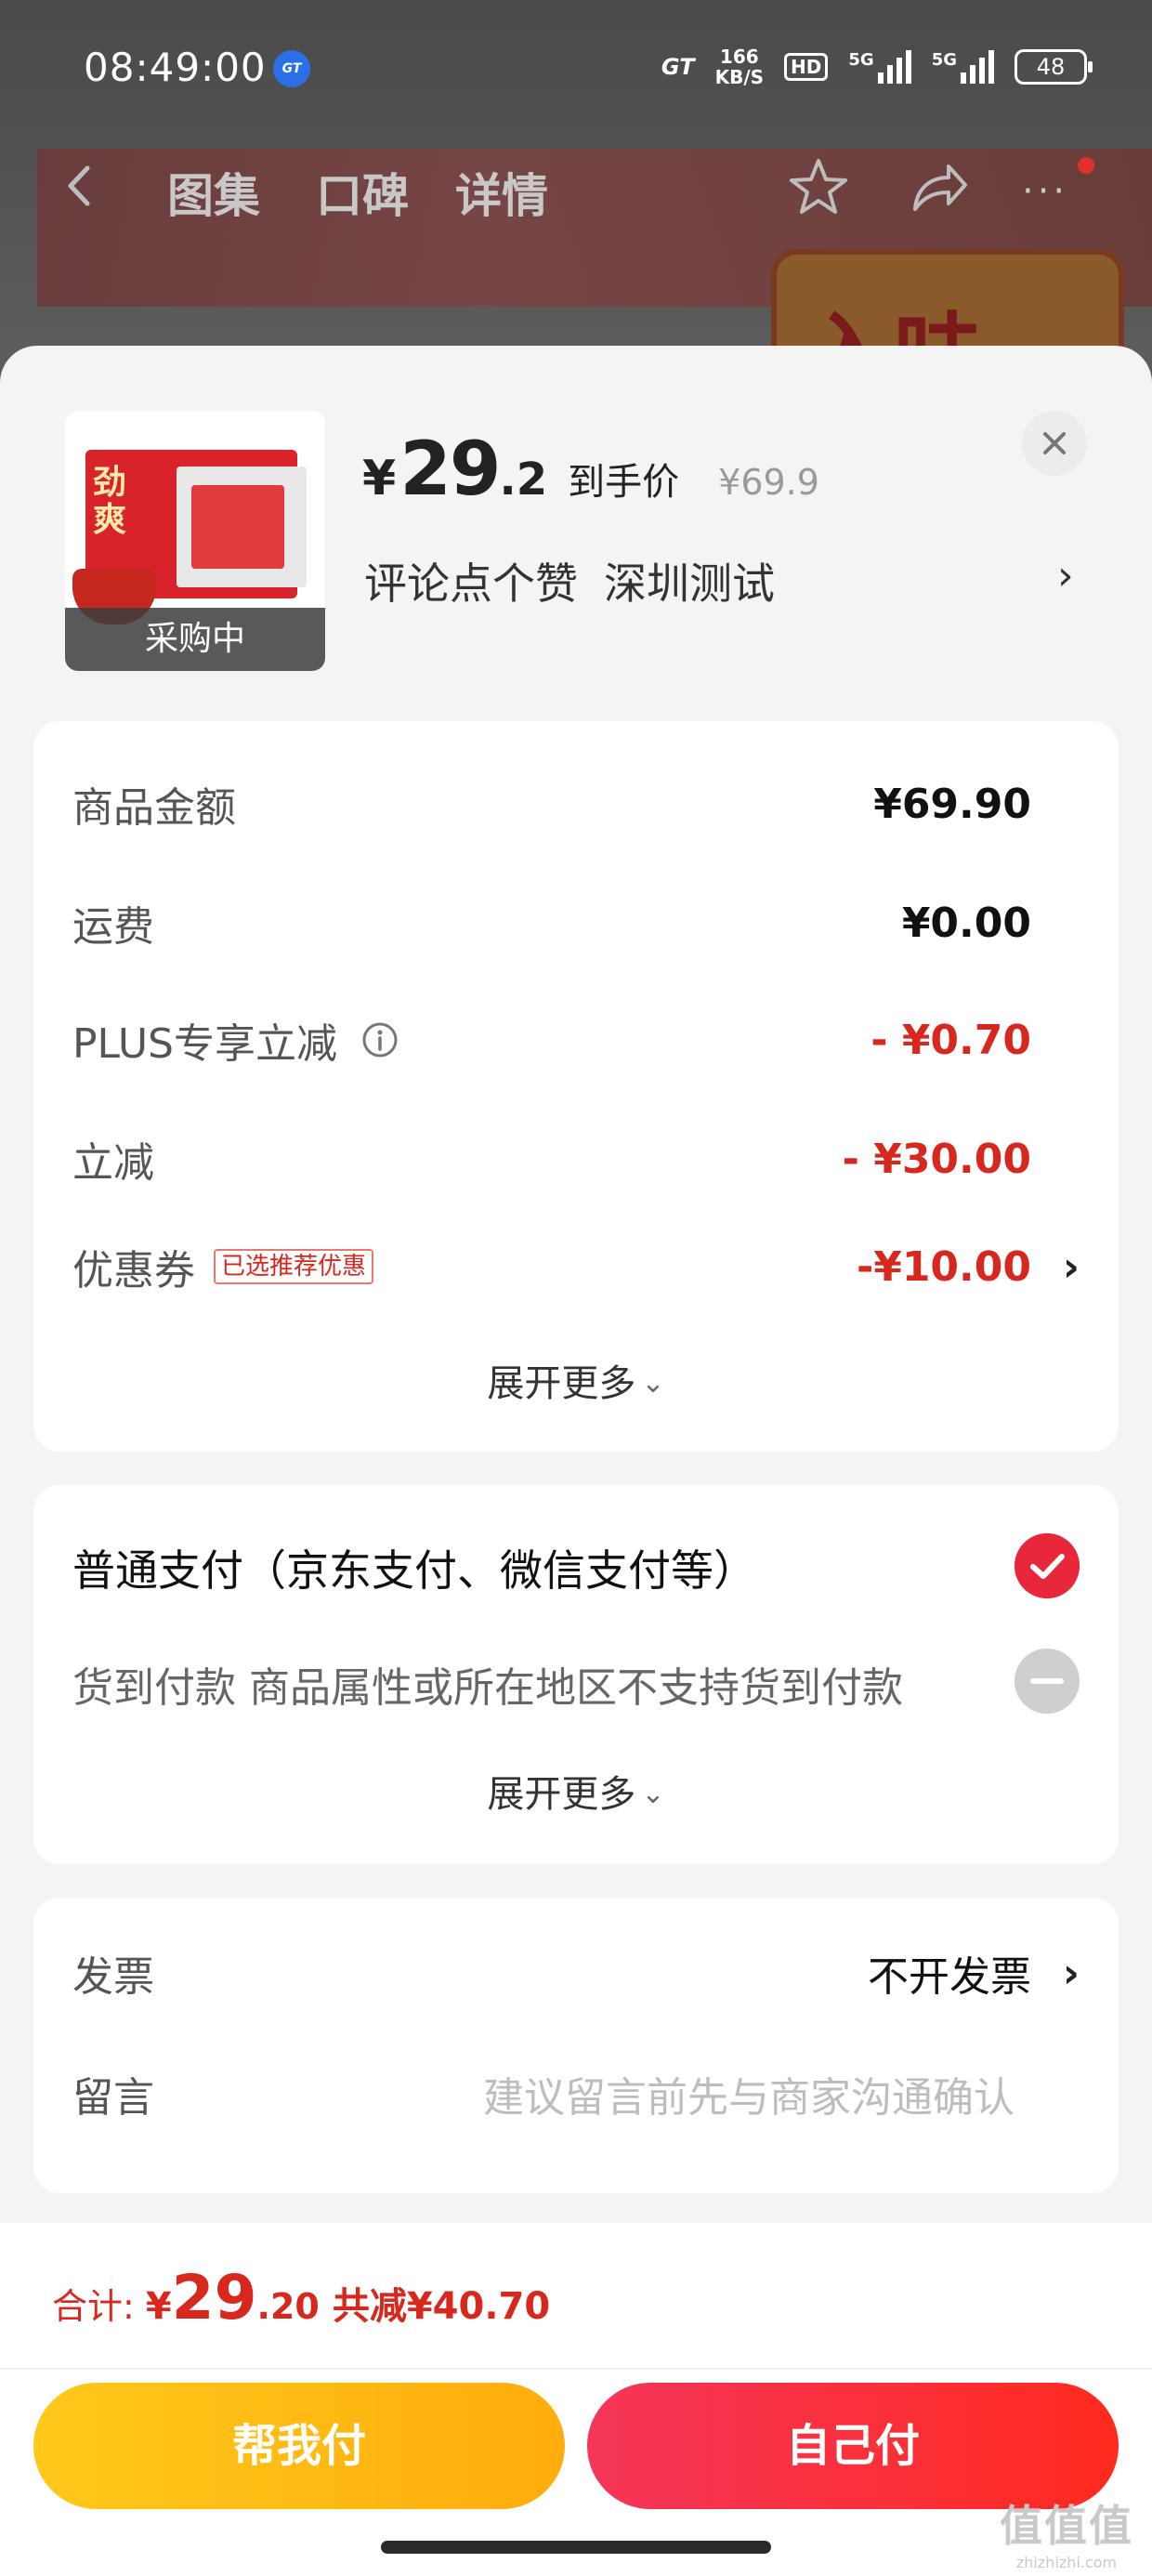  I want to click on help-me-pay-button: 帮我付, so click(299, 2446).